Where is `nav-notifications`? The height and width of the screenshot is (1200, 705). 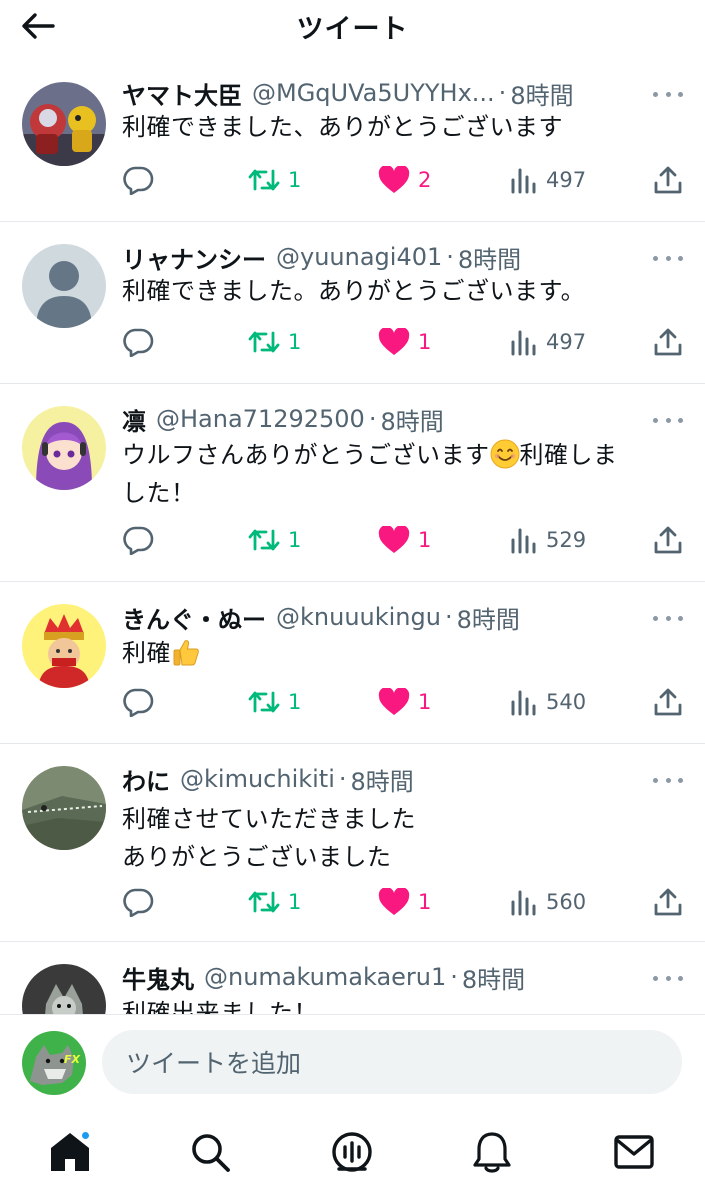
nav-notifications is located at coordinates (492, 1152).